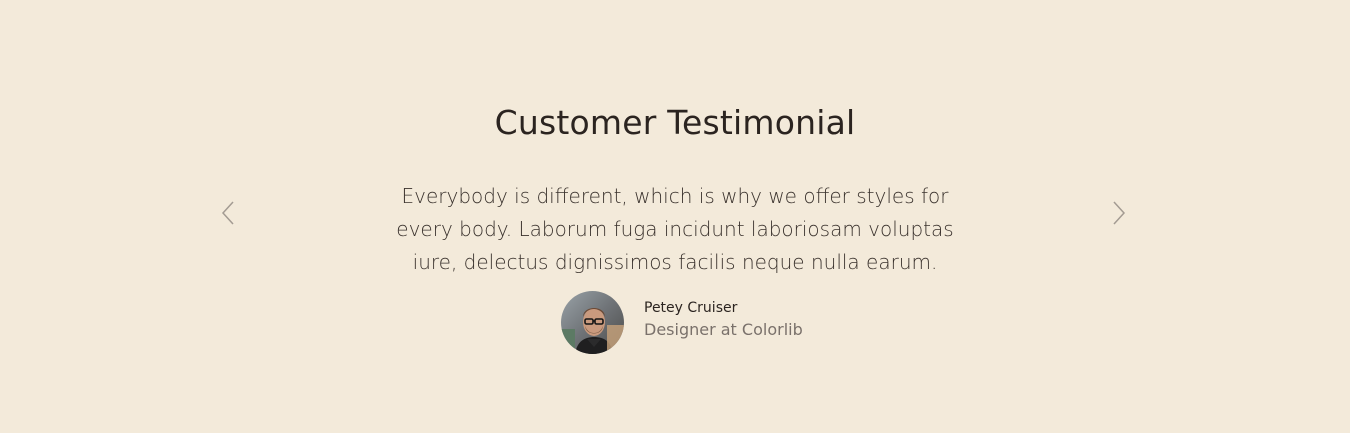 The image size is (1350, 433). I want to click on chevron-right-icon, so click(1119, 213).